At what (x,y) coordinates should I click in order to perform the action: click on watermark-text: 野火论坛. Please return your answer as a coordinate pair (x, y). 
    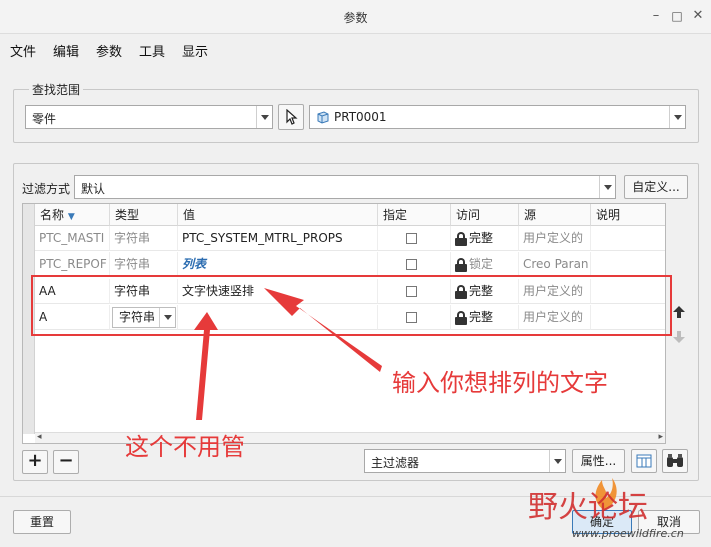
    Looking at the image, I should click on (588, 507).